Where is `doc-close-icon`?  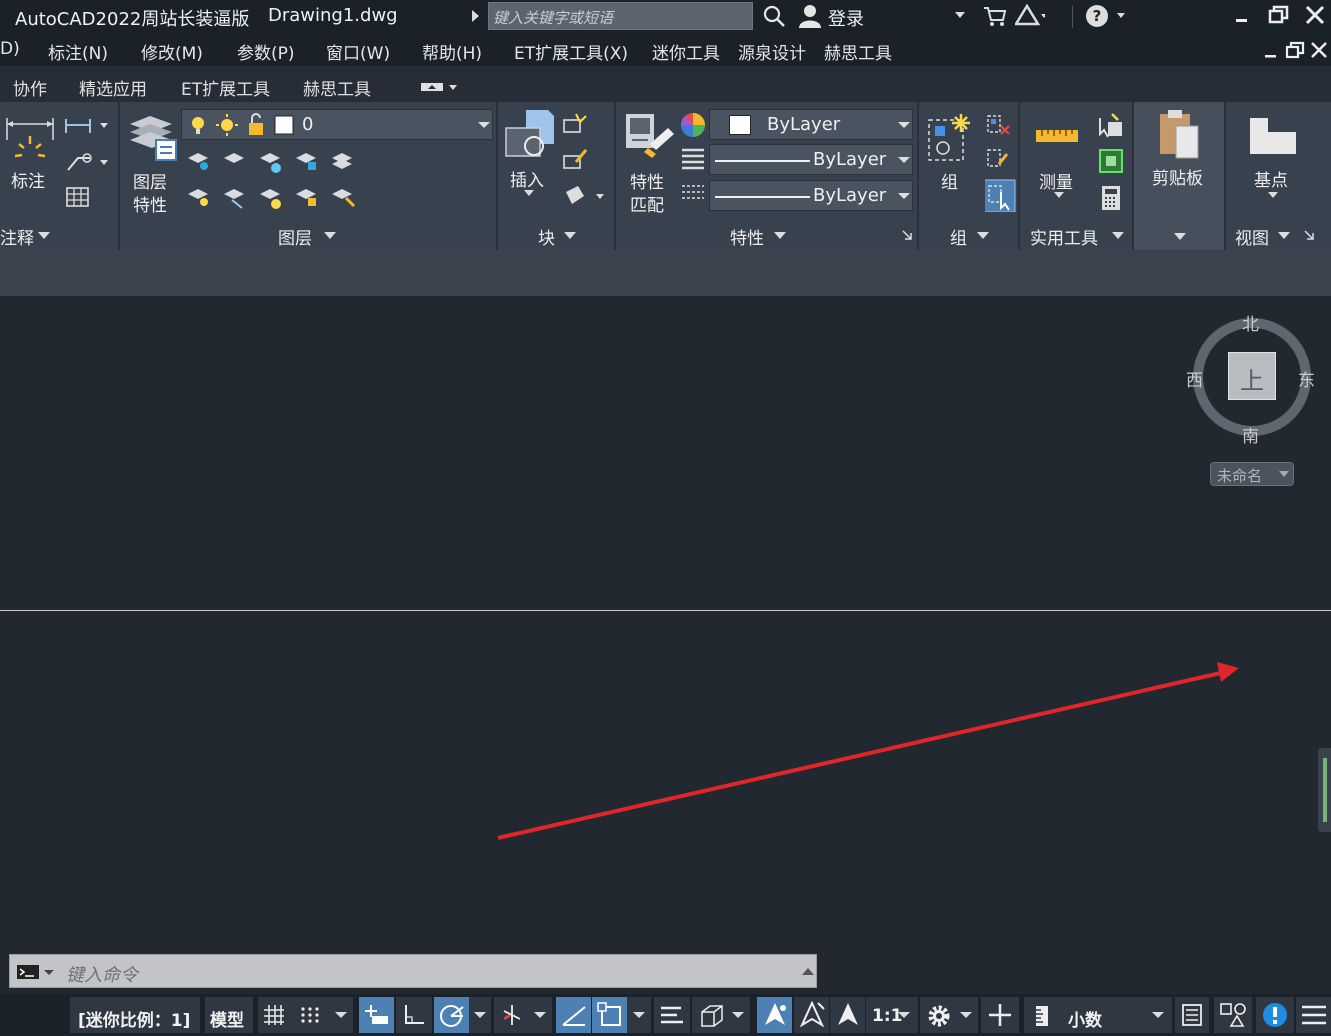 doc-close-icon is located at coordinates (1319, 50).